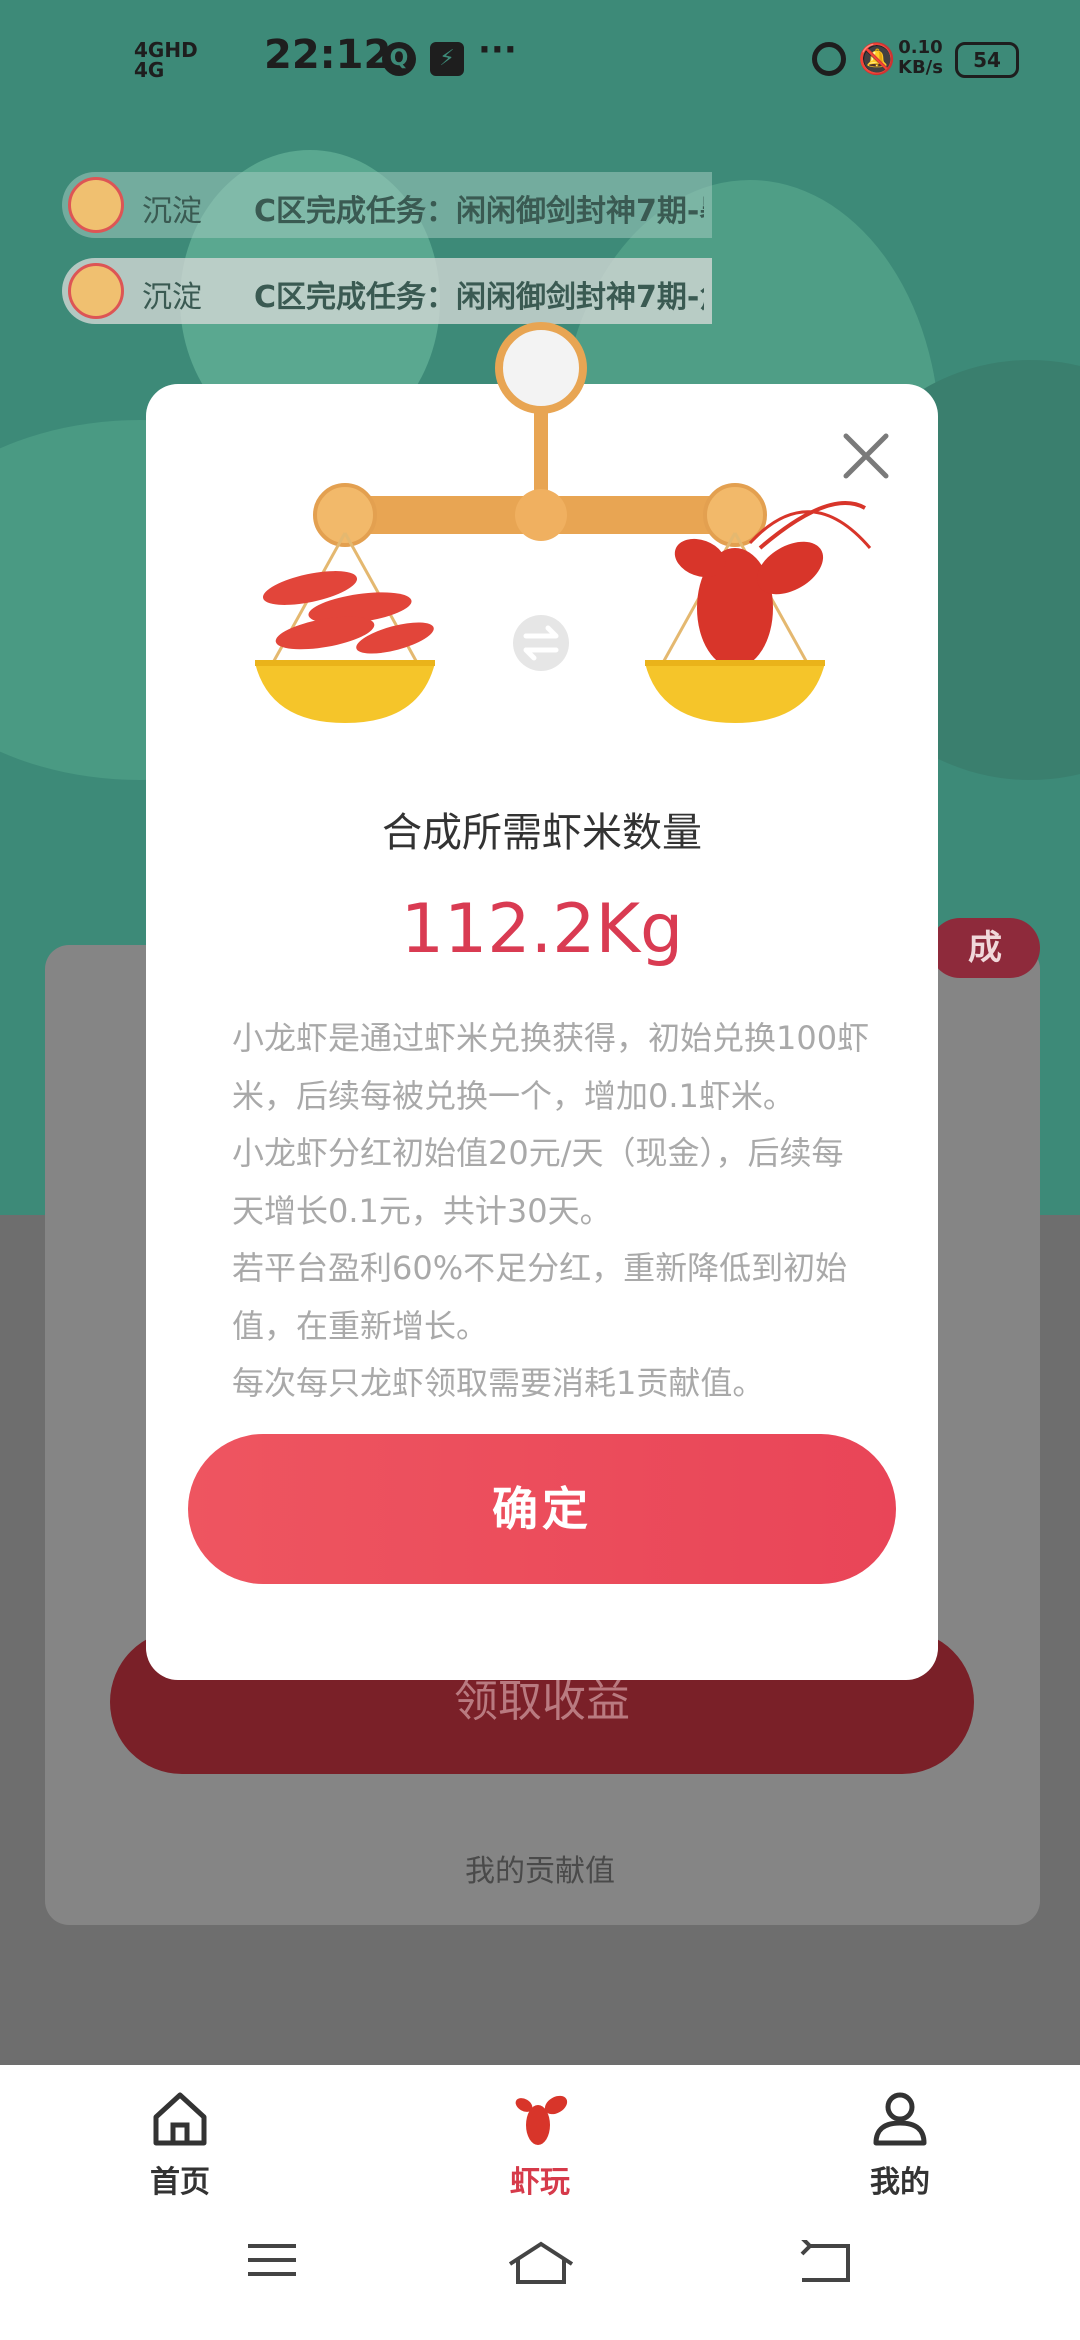 The image size is (1080, 2340). What do you see at coordinates (540, 1871) in the screenshot?
I see `my-contribution-link: 我的贡献值` at bounding box center [540, 1871].